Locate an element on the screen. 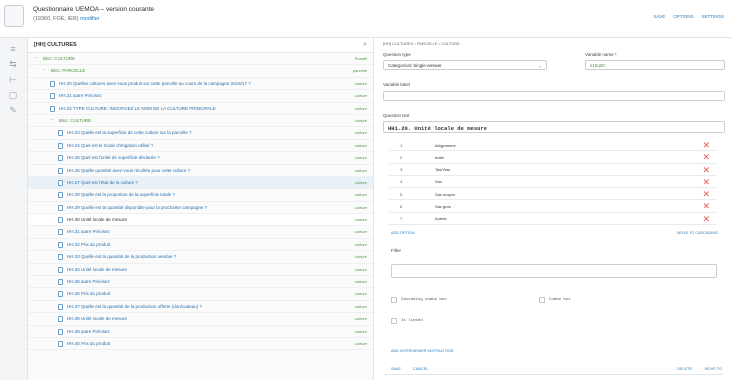  tree-question-row: HH.38 Unité locale de mesure culture is located at coordinates (200, 319).